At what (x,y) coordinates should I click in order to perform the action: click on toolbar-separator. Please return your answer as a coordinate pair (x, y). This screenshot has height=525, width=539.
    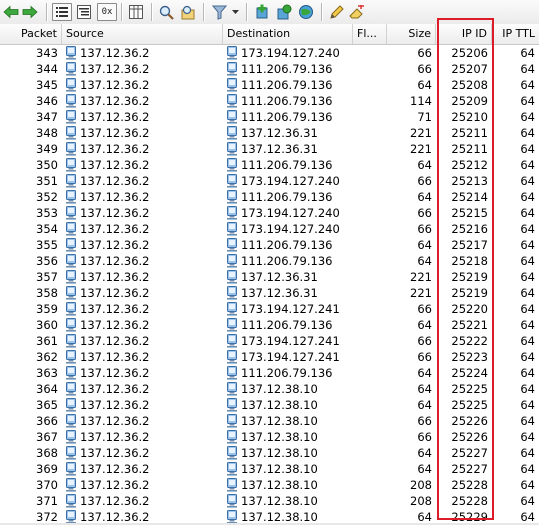
    Looking at the image, I should click on (322, 12).